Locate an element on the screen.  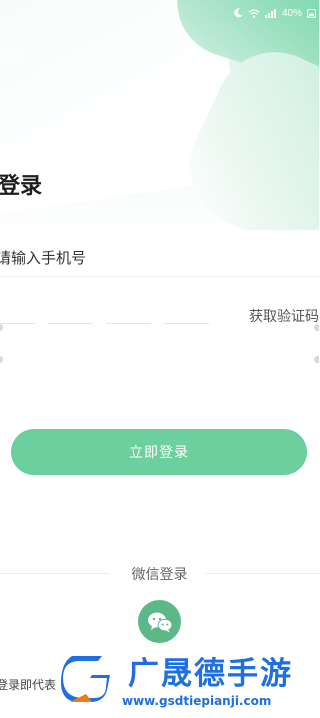
wechat-login-label: 微信登录 is located at coordinates (159, 574).